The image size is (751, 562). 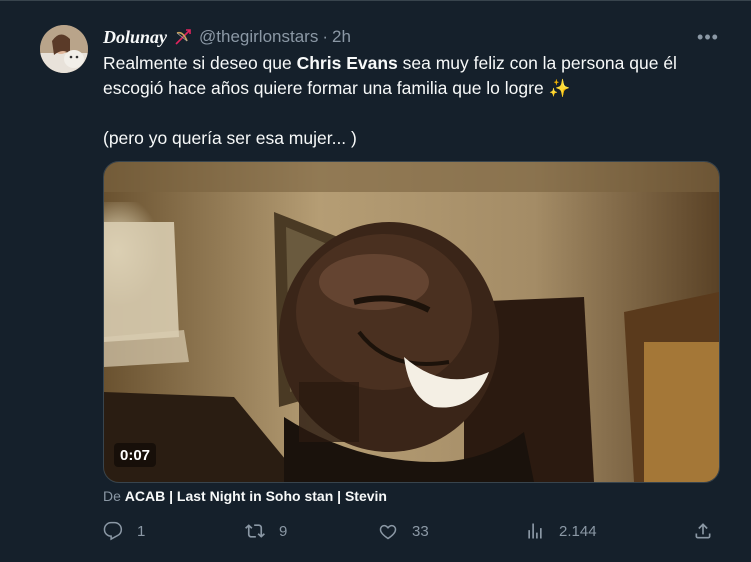 I want to click on source-account-link: ACAB | Last Night in Soho stan | Stevin, so click(x=256, y=496).